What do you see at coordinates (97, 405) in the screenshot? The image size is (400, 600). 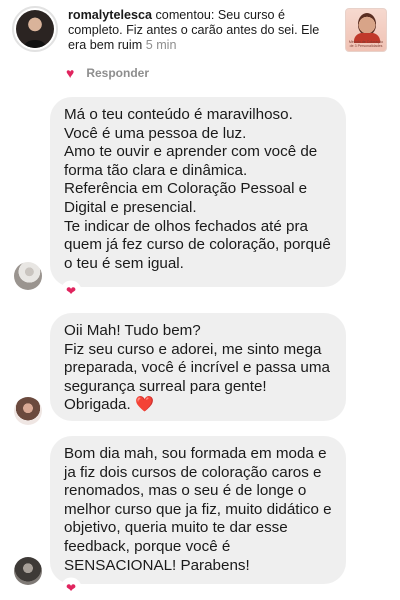 I see `message-text: Obrigada.` at bounding box center [97, 405].